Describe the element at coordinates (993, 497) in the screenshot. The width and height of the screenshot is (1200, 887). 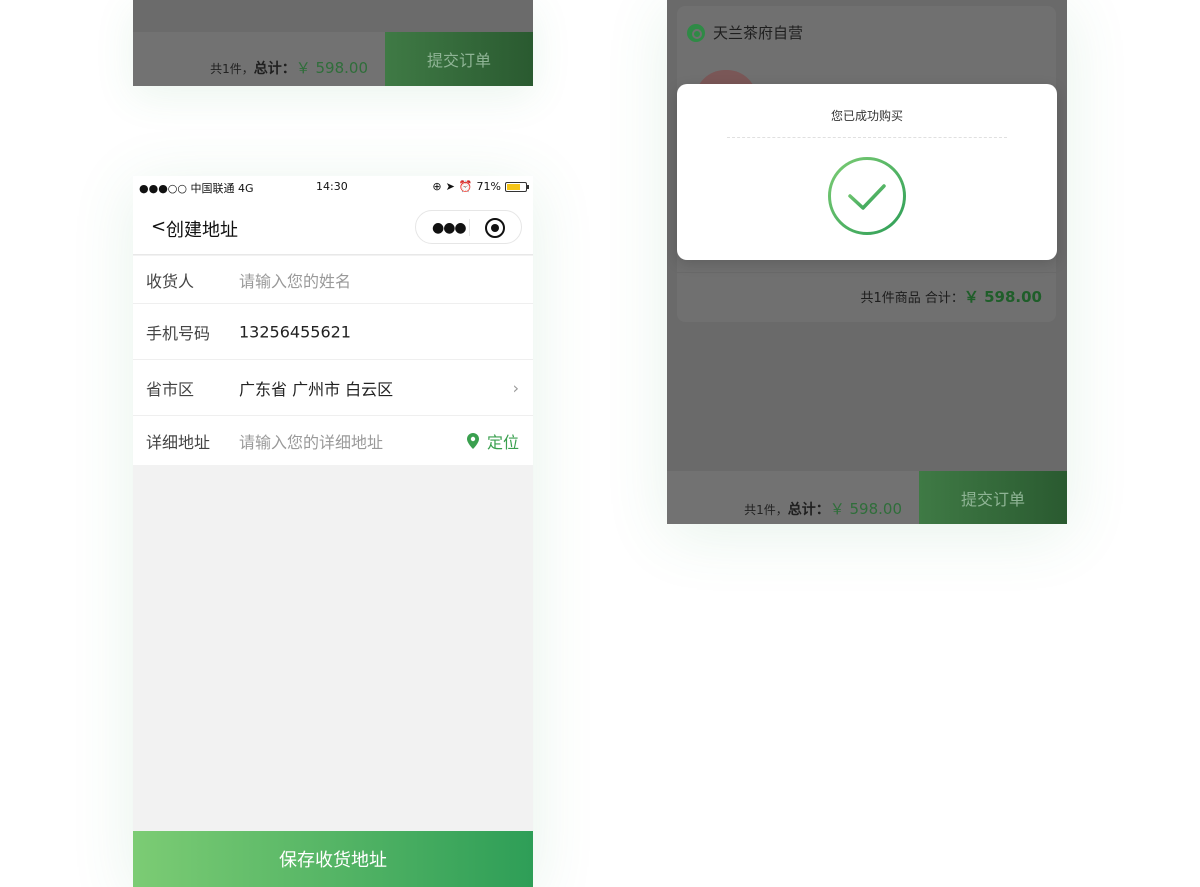
I see `submit-order-button-2: 提交订单` at that location.